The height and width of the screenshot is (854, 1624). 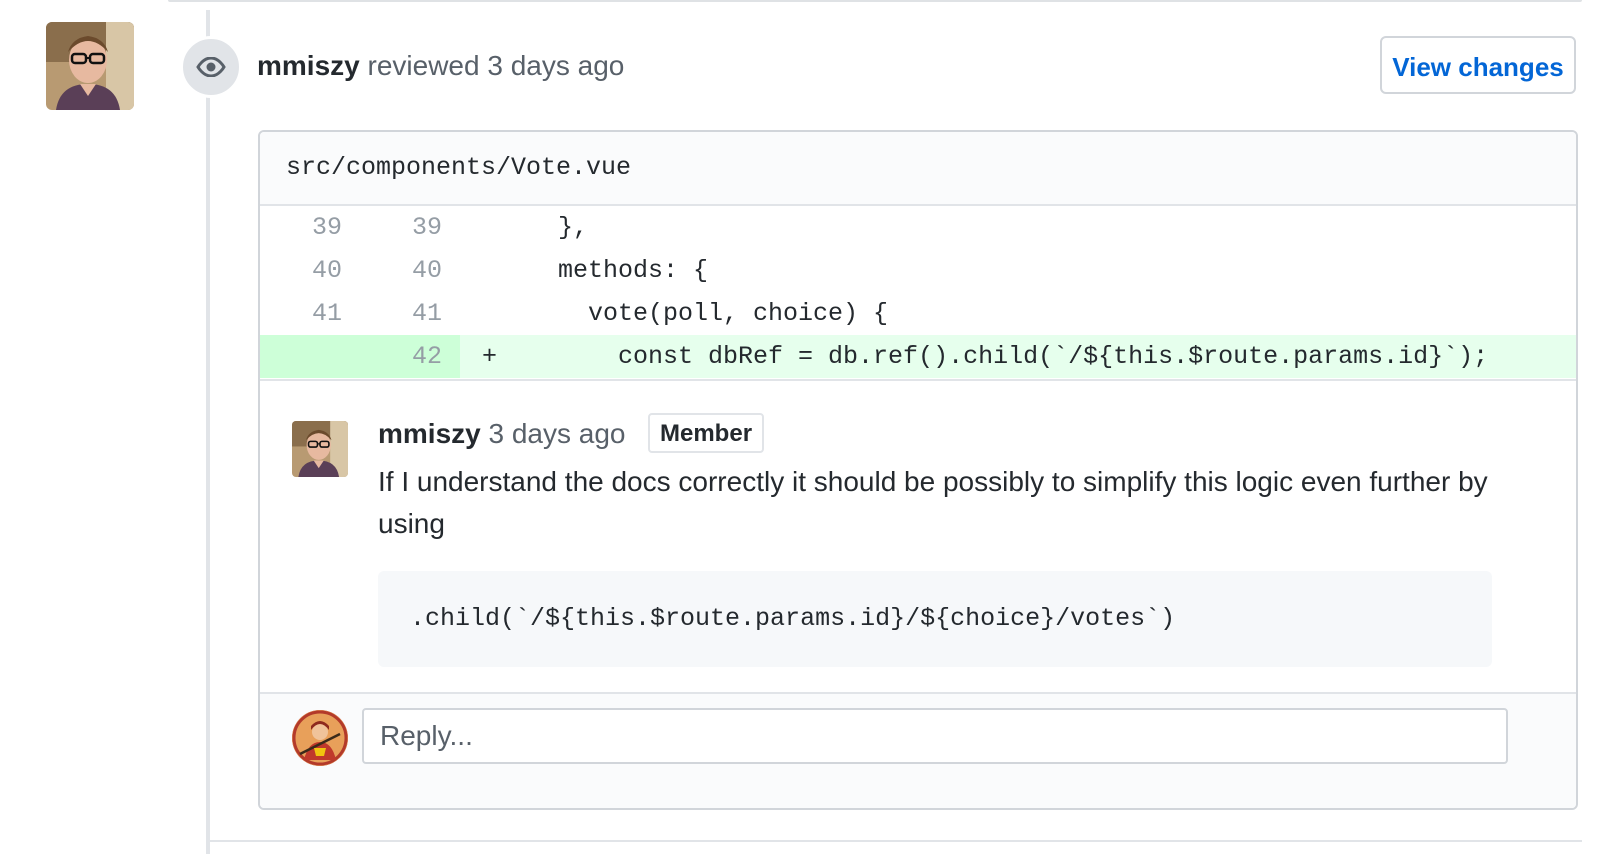 I want to click on view-changes-button: View changes, so click(x=1478, y=65).